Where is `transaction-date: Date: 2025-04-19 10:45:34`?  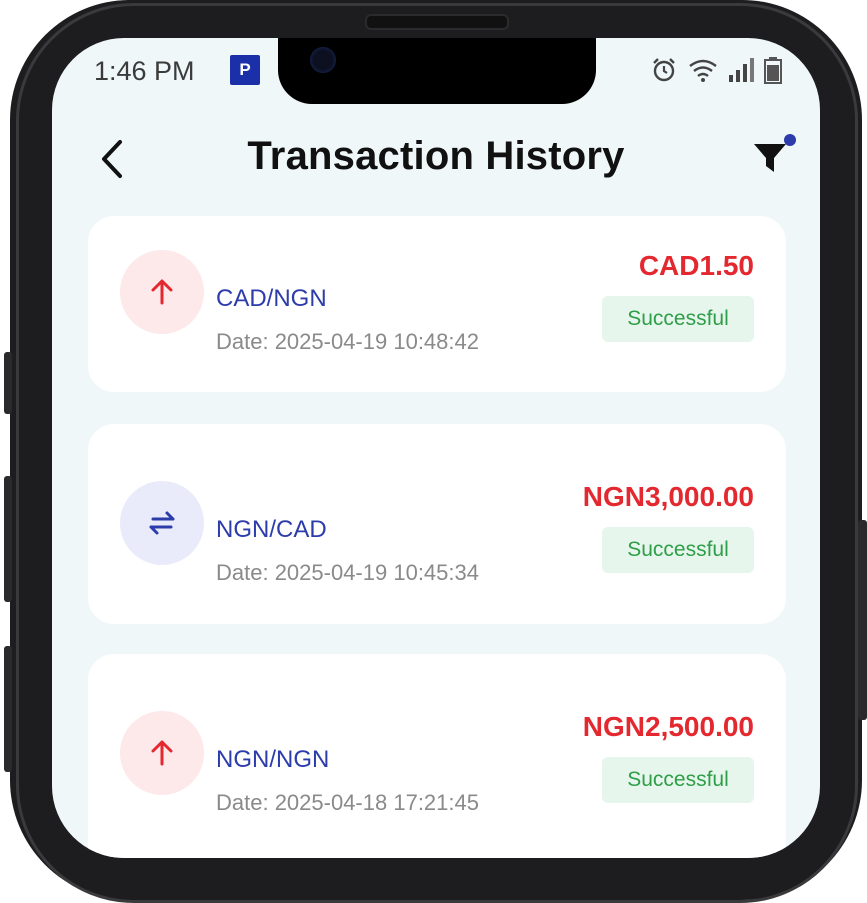
transaction-date: Date: 2025-04-19 10:45:34 is located at coordinates (347, 572).